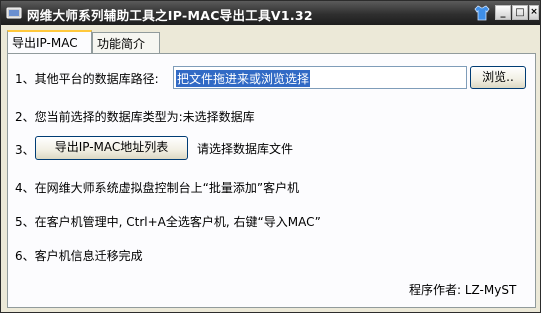 Image resolution: width=541 pixels, height=313 pixels. What do you see at coordinates (49, 41) in the screenshot?
I see `tab-export-ip-mac: 导出IP-MAC` at bounding box center [49, 41].